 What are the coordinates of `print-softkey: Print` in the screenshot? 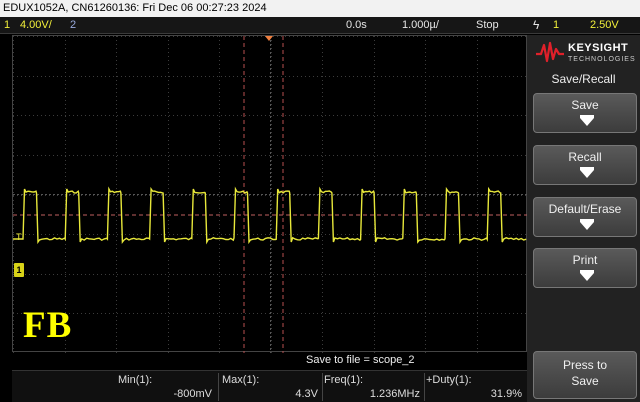 It's located at (585, 268).